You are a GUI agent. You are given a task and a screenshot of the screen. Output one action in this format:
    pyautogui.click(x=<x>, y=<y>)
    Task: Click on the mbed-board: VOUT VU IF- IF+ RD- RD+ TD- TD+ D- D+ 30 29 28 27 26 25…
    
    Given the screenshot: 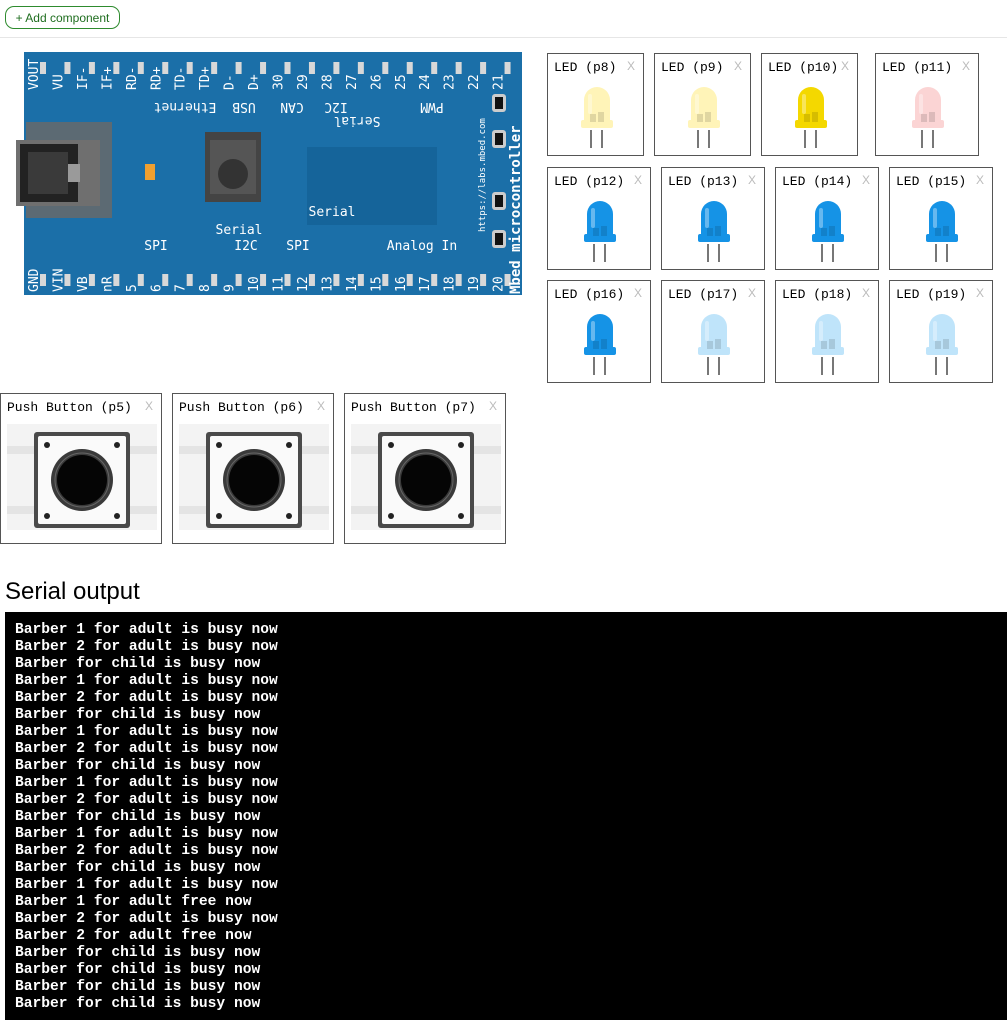 What is the action you would take?
    pyautogui.click(x=270, y=173)
    